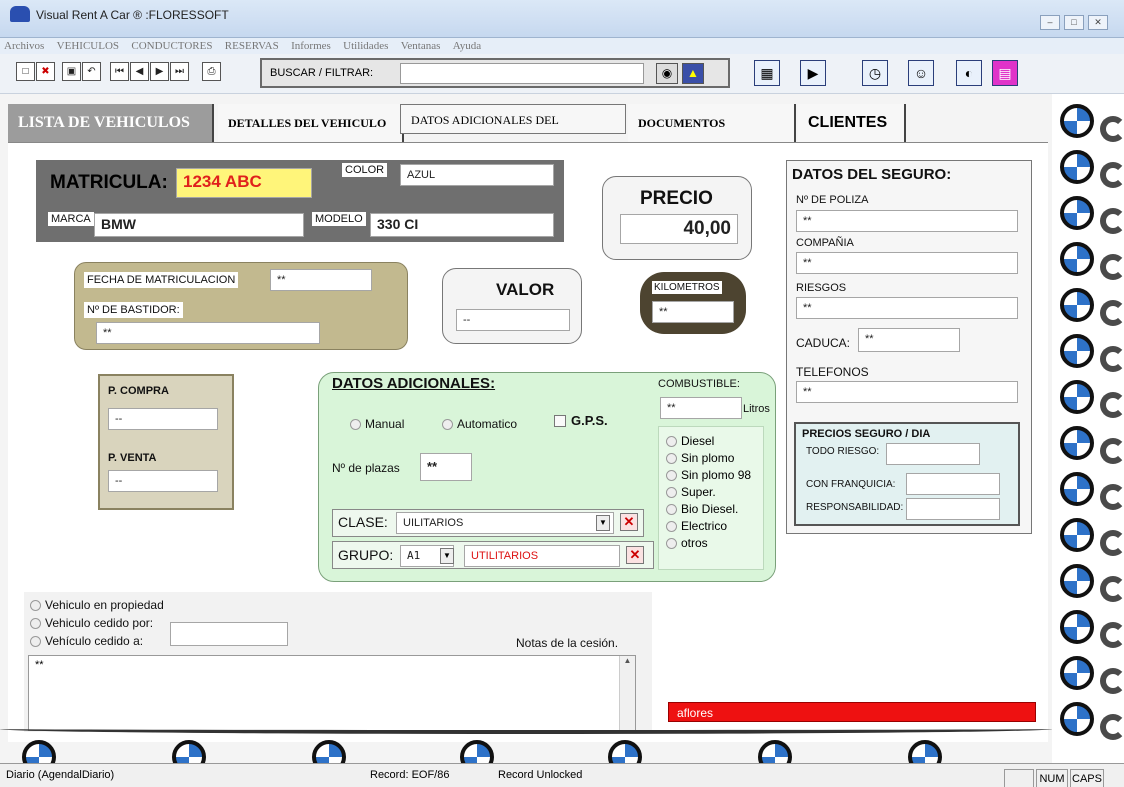 Image resolution: width=1124 pixels, height=787 pixels. Describe the element at coordinates (45, 71) in the screenshot. I see `delete-record-icon: ✖` at that location.